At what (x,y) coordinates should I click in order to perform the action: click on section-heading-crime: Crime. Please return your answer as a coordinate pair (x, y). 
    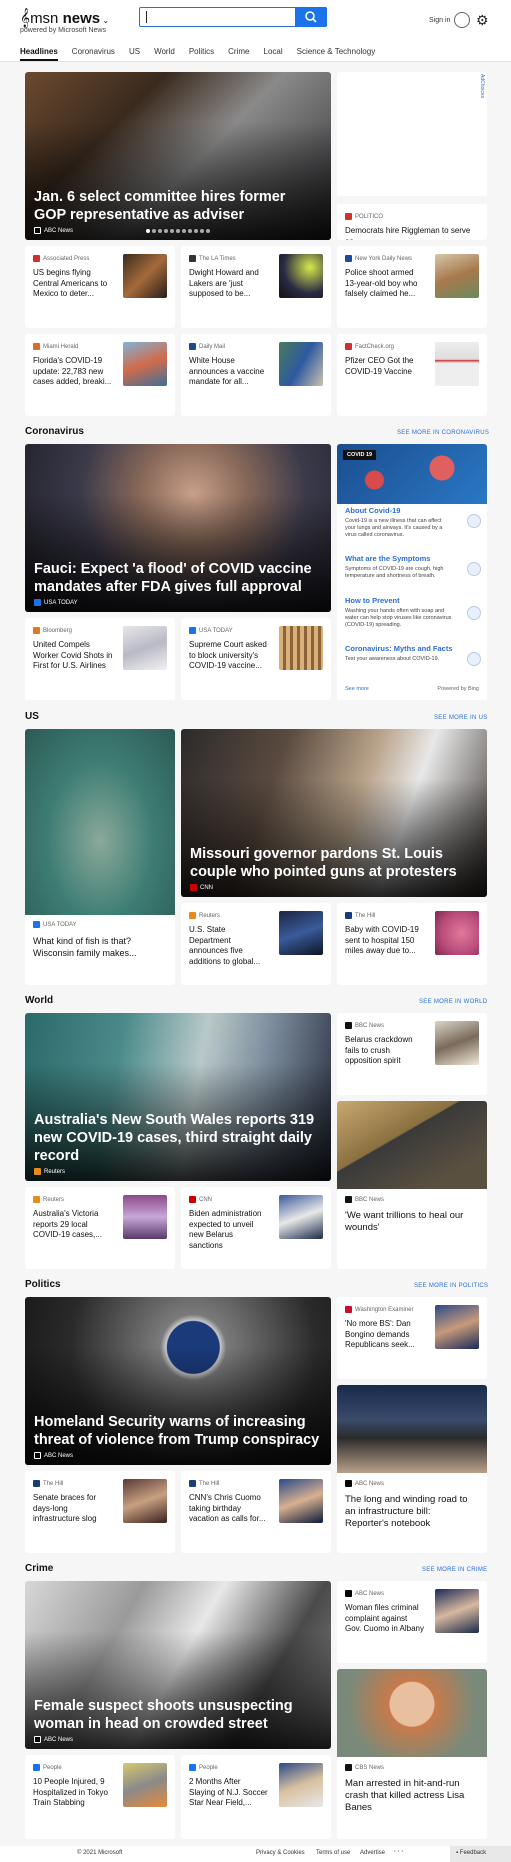
    Looking at the image, I should click on (39, 1568).